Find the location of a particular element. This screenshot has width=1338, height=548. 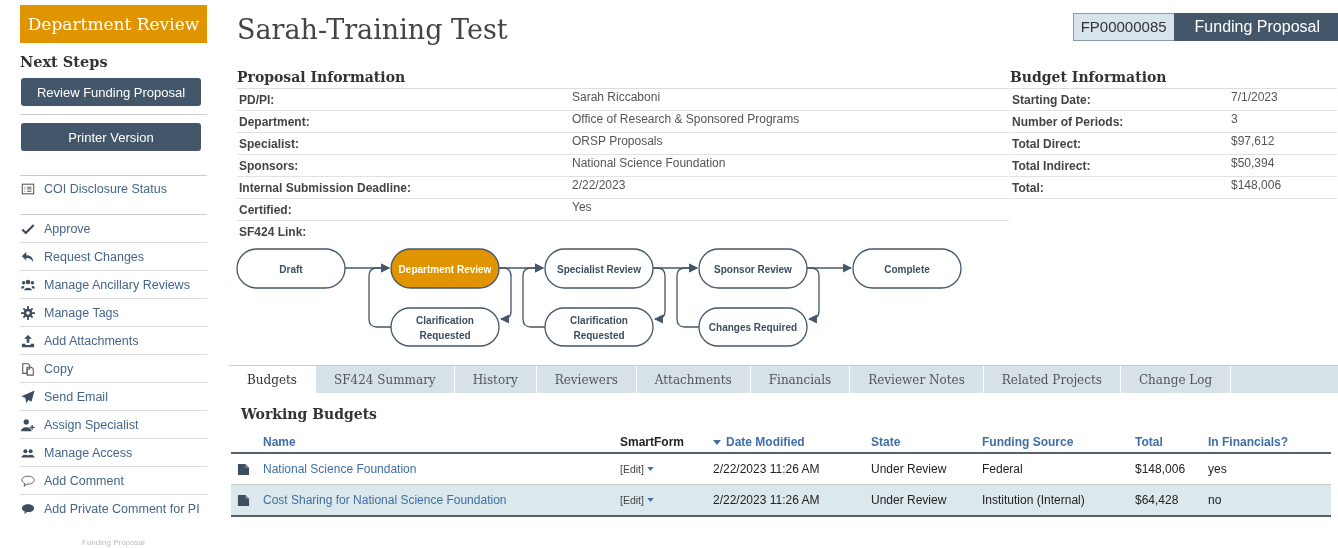

workflow-state: Draft is located at coordinates (291, 268).